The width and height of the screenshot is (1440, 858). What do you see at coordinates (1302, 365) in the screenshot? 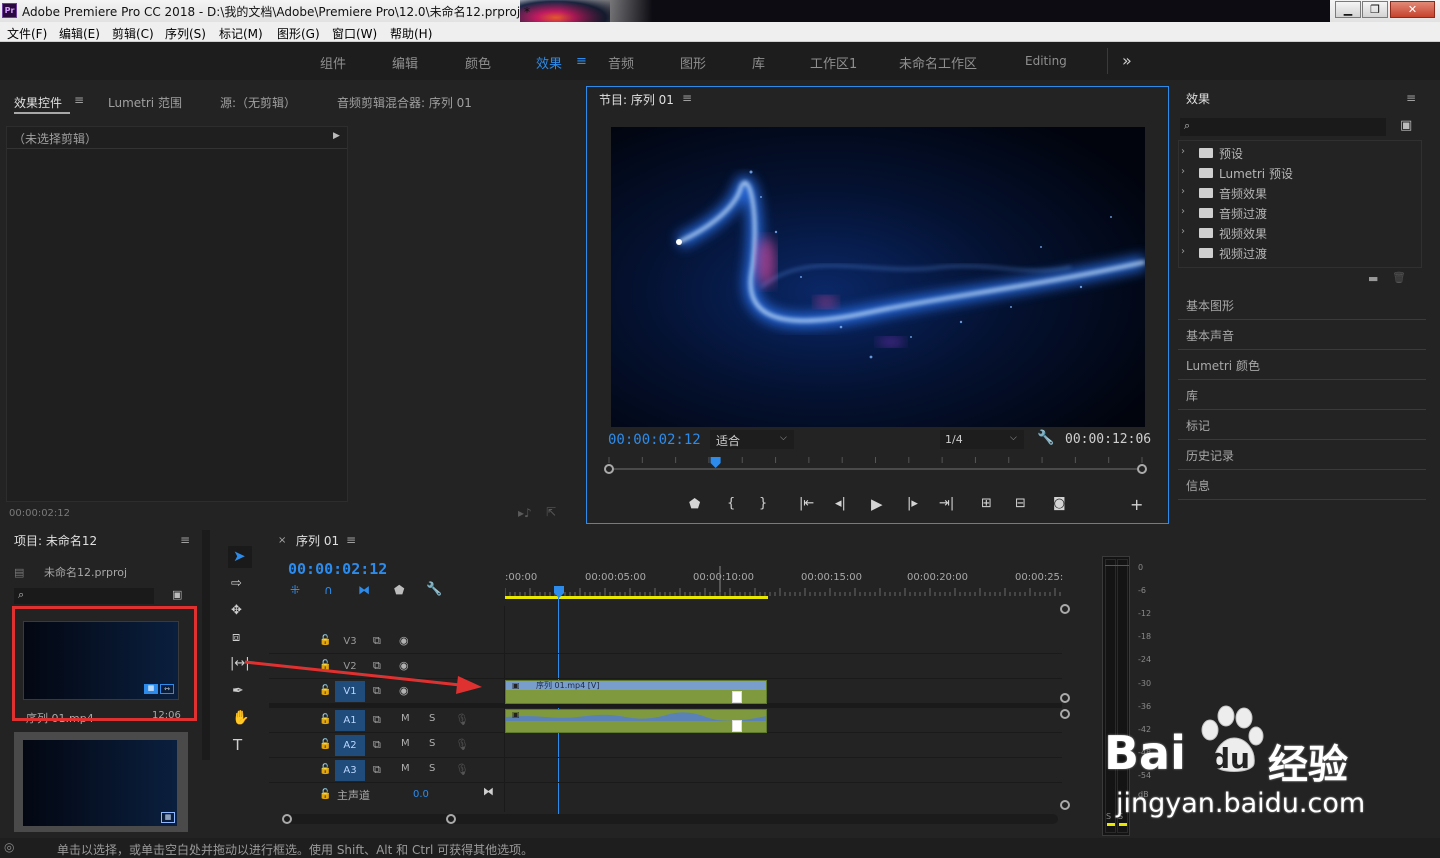
I see `section-lumetri-color: Lumetri 颜色` at bounding box center [1302, 365].